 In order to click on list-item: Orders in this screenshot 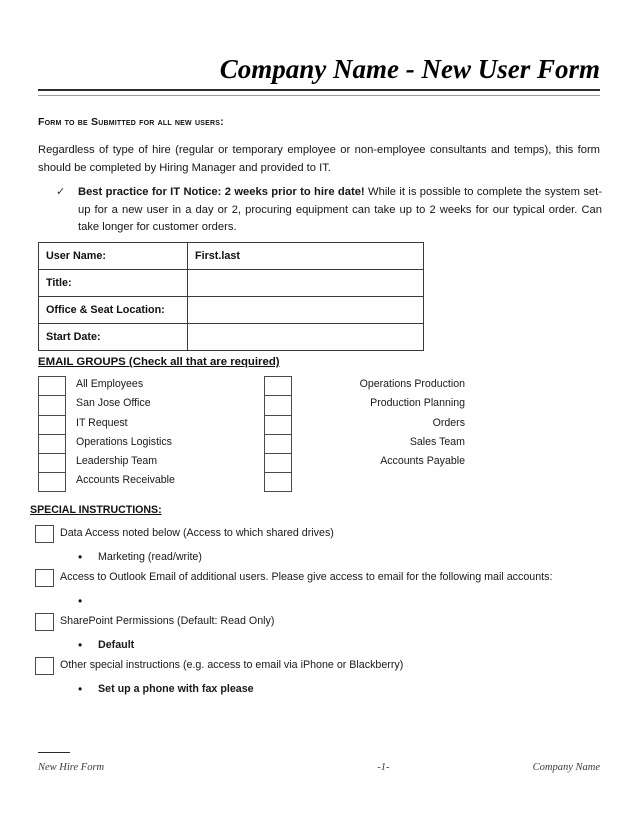, I will do `click(364, 424)`.